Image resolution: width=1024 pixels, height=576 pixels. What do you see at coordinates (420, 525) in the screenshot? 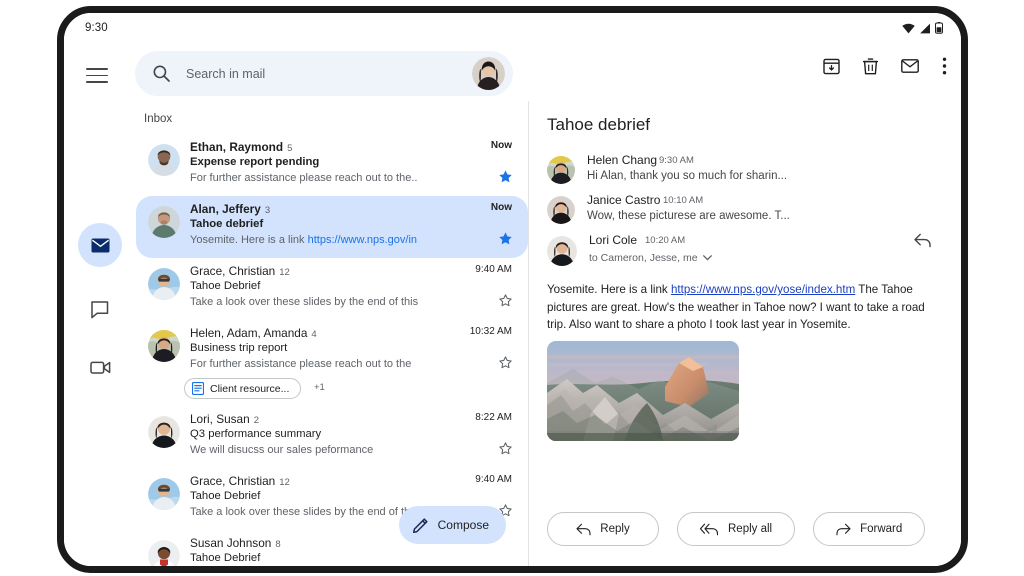
I see `pencil-icon` at bounding box center [420, 525].